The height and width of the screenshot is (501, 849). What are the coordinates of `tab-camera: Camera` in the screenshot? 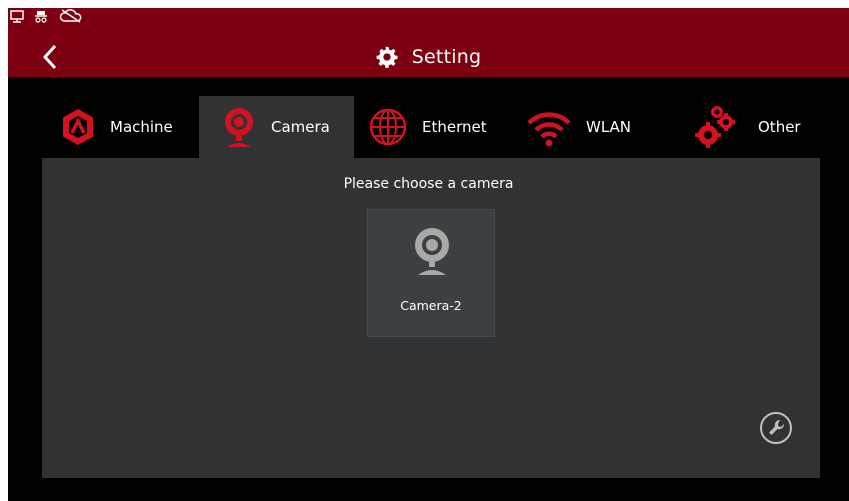 It's located at (276, 127).